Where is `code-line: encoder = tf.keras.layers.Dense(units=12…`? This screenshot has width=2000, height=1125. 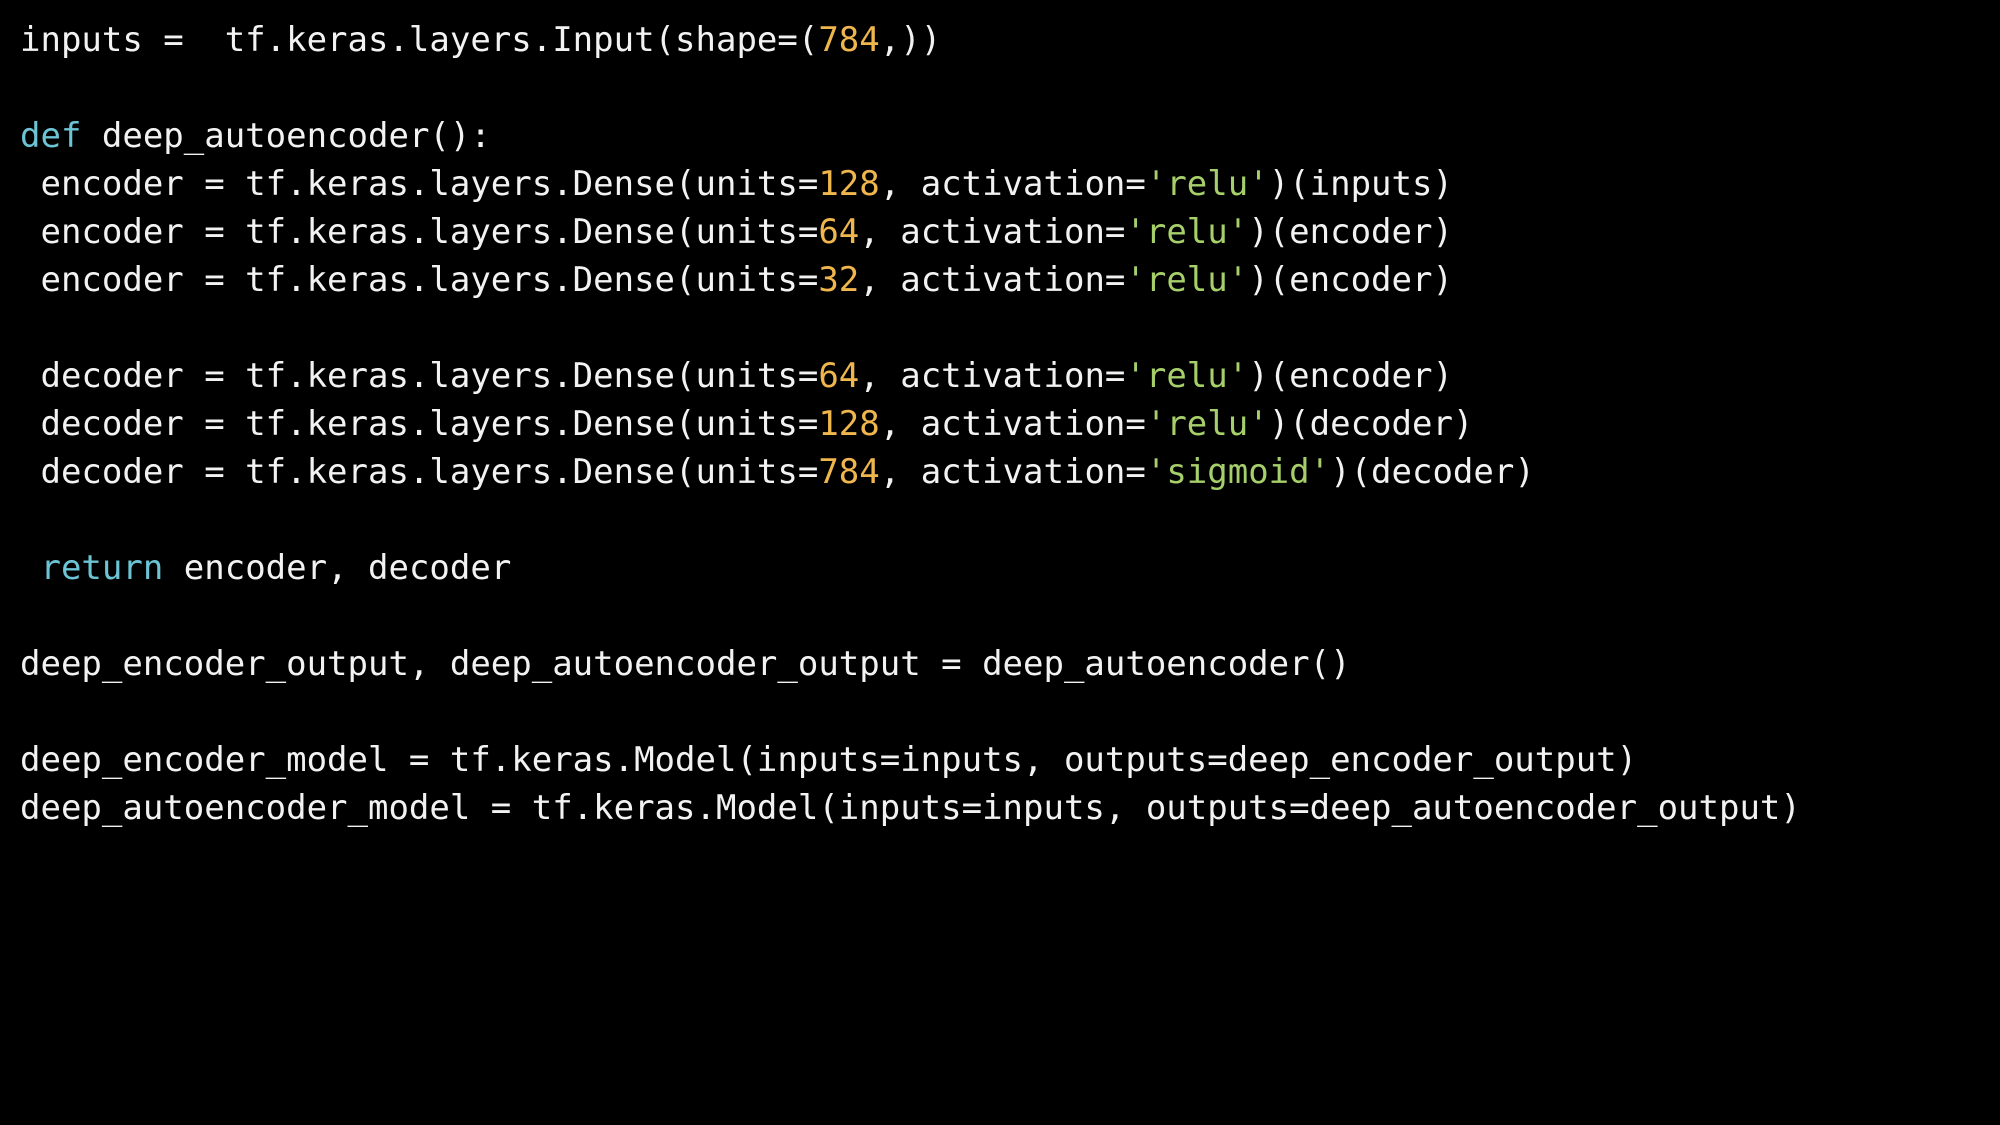 code-line: encoder = tf.keras.layers.Dense(units=12… is located at coordinates (1000, 184).